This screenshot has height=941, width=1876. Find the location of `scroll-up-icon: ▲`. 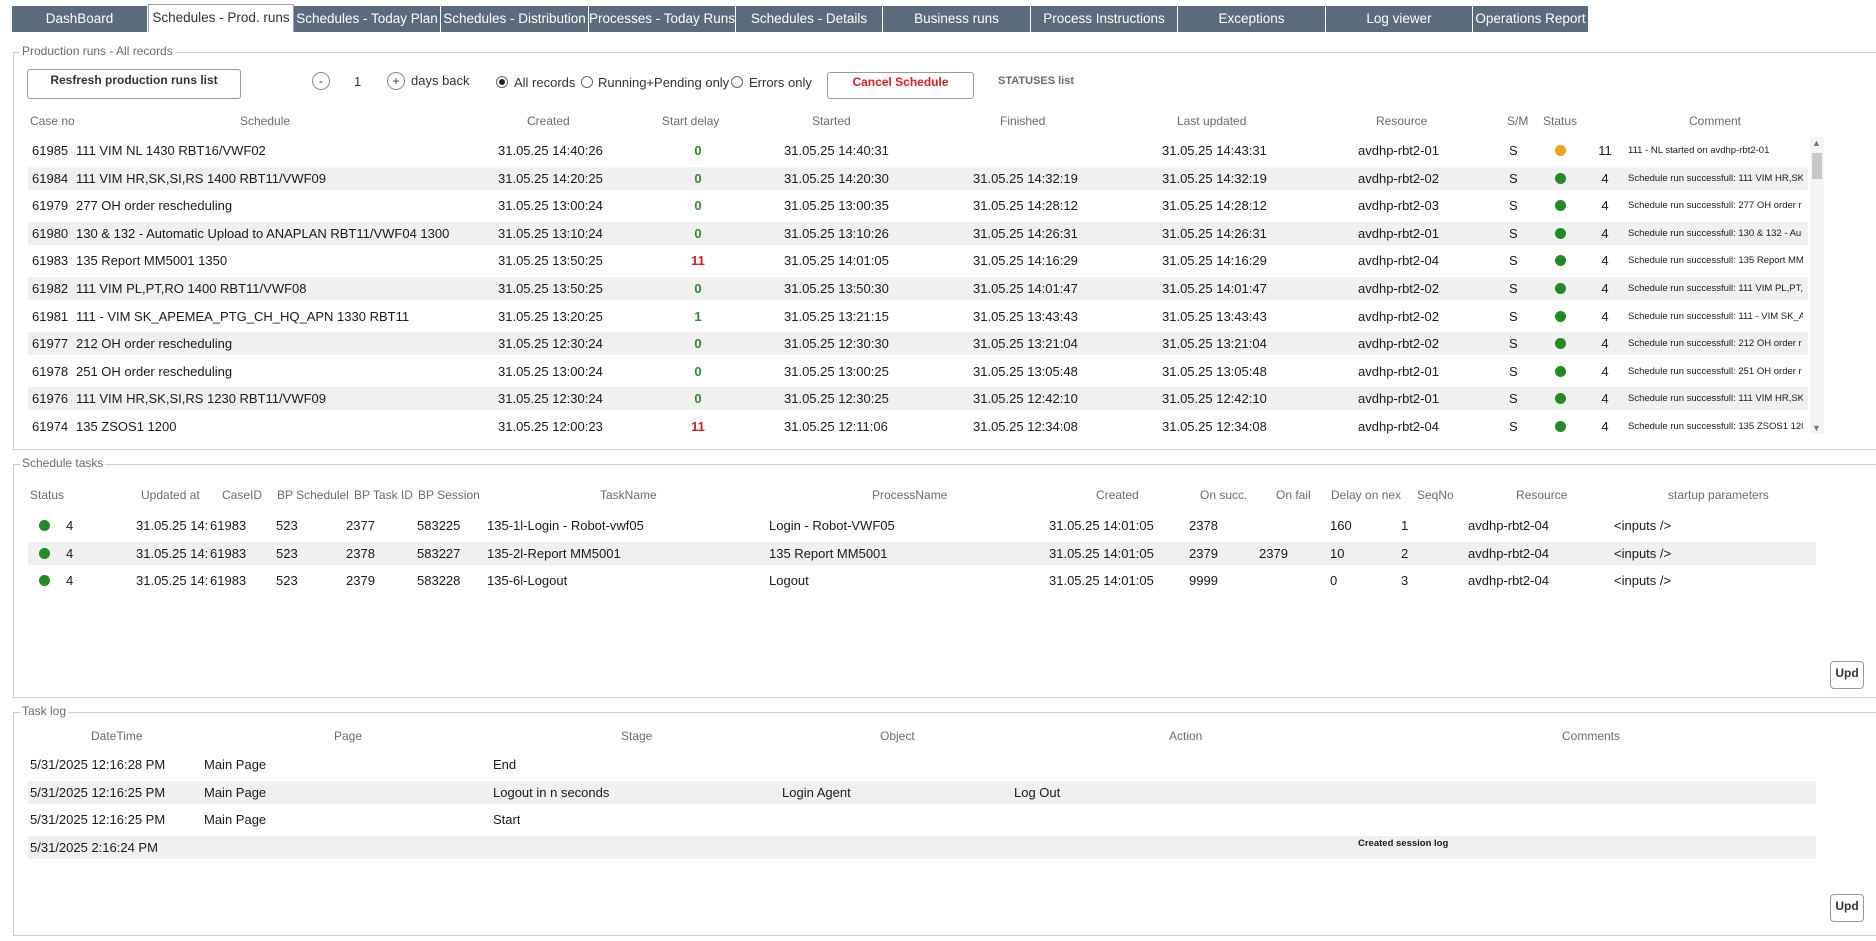

scroll-up-icon: ▲ is located at coordinates (1816, 143).